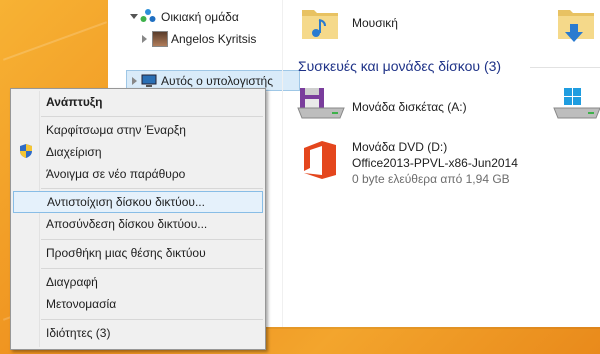  I want to click on dvd-drive-label: Μονάδα DVD (D:), so click(399, 147).